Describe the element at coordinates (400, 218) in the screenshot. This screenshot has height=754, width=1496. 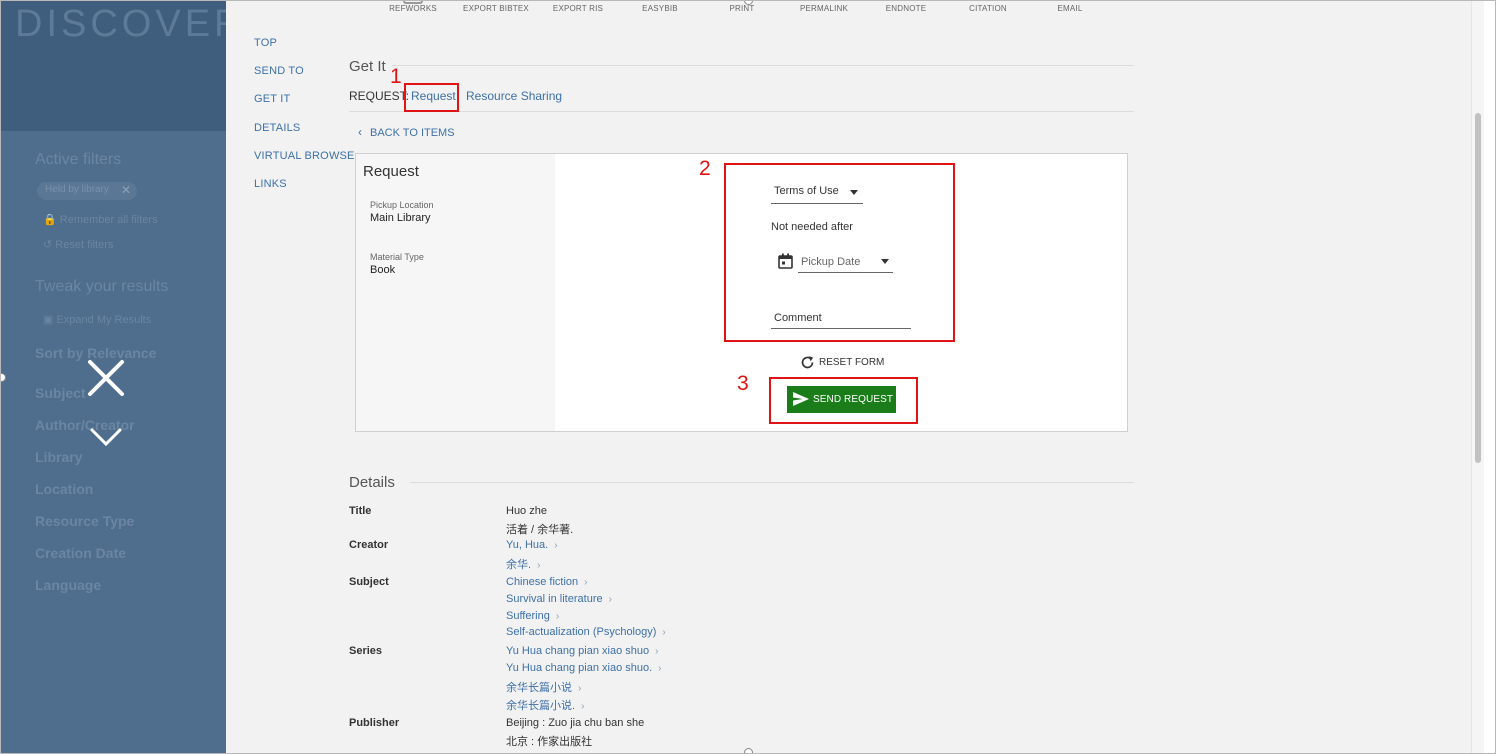
I see `pickup-location-value: Main Library` at that location.